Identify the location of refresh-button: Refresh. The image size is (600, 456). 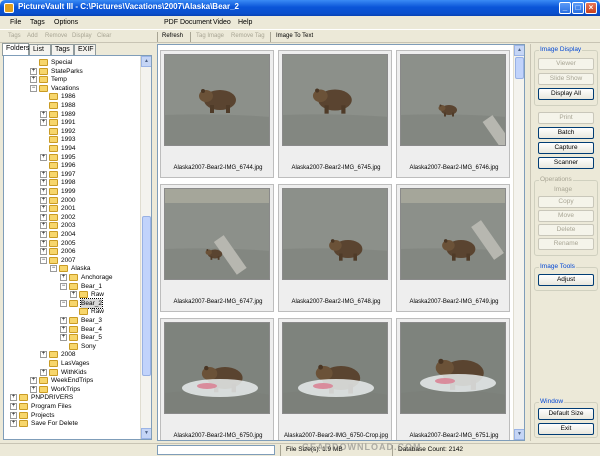
(172, 36).